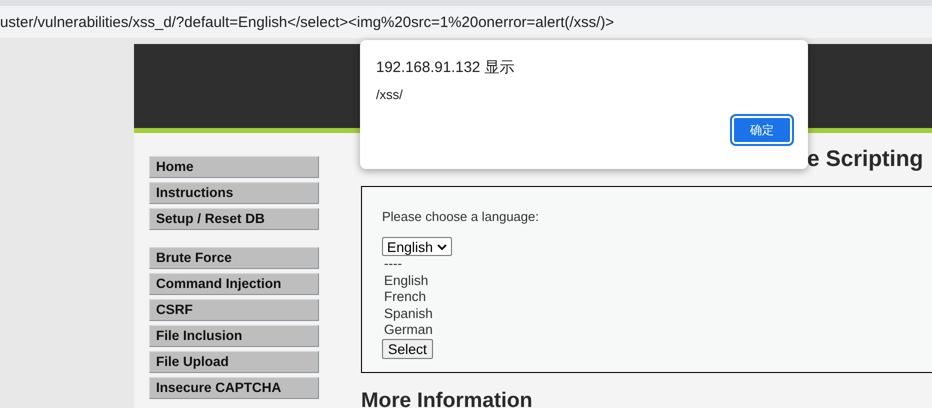  I want to click on menu-item: File Upload, so click(234, 362).